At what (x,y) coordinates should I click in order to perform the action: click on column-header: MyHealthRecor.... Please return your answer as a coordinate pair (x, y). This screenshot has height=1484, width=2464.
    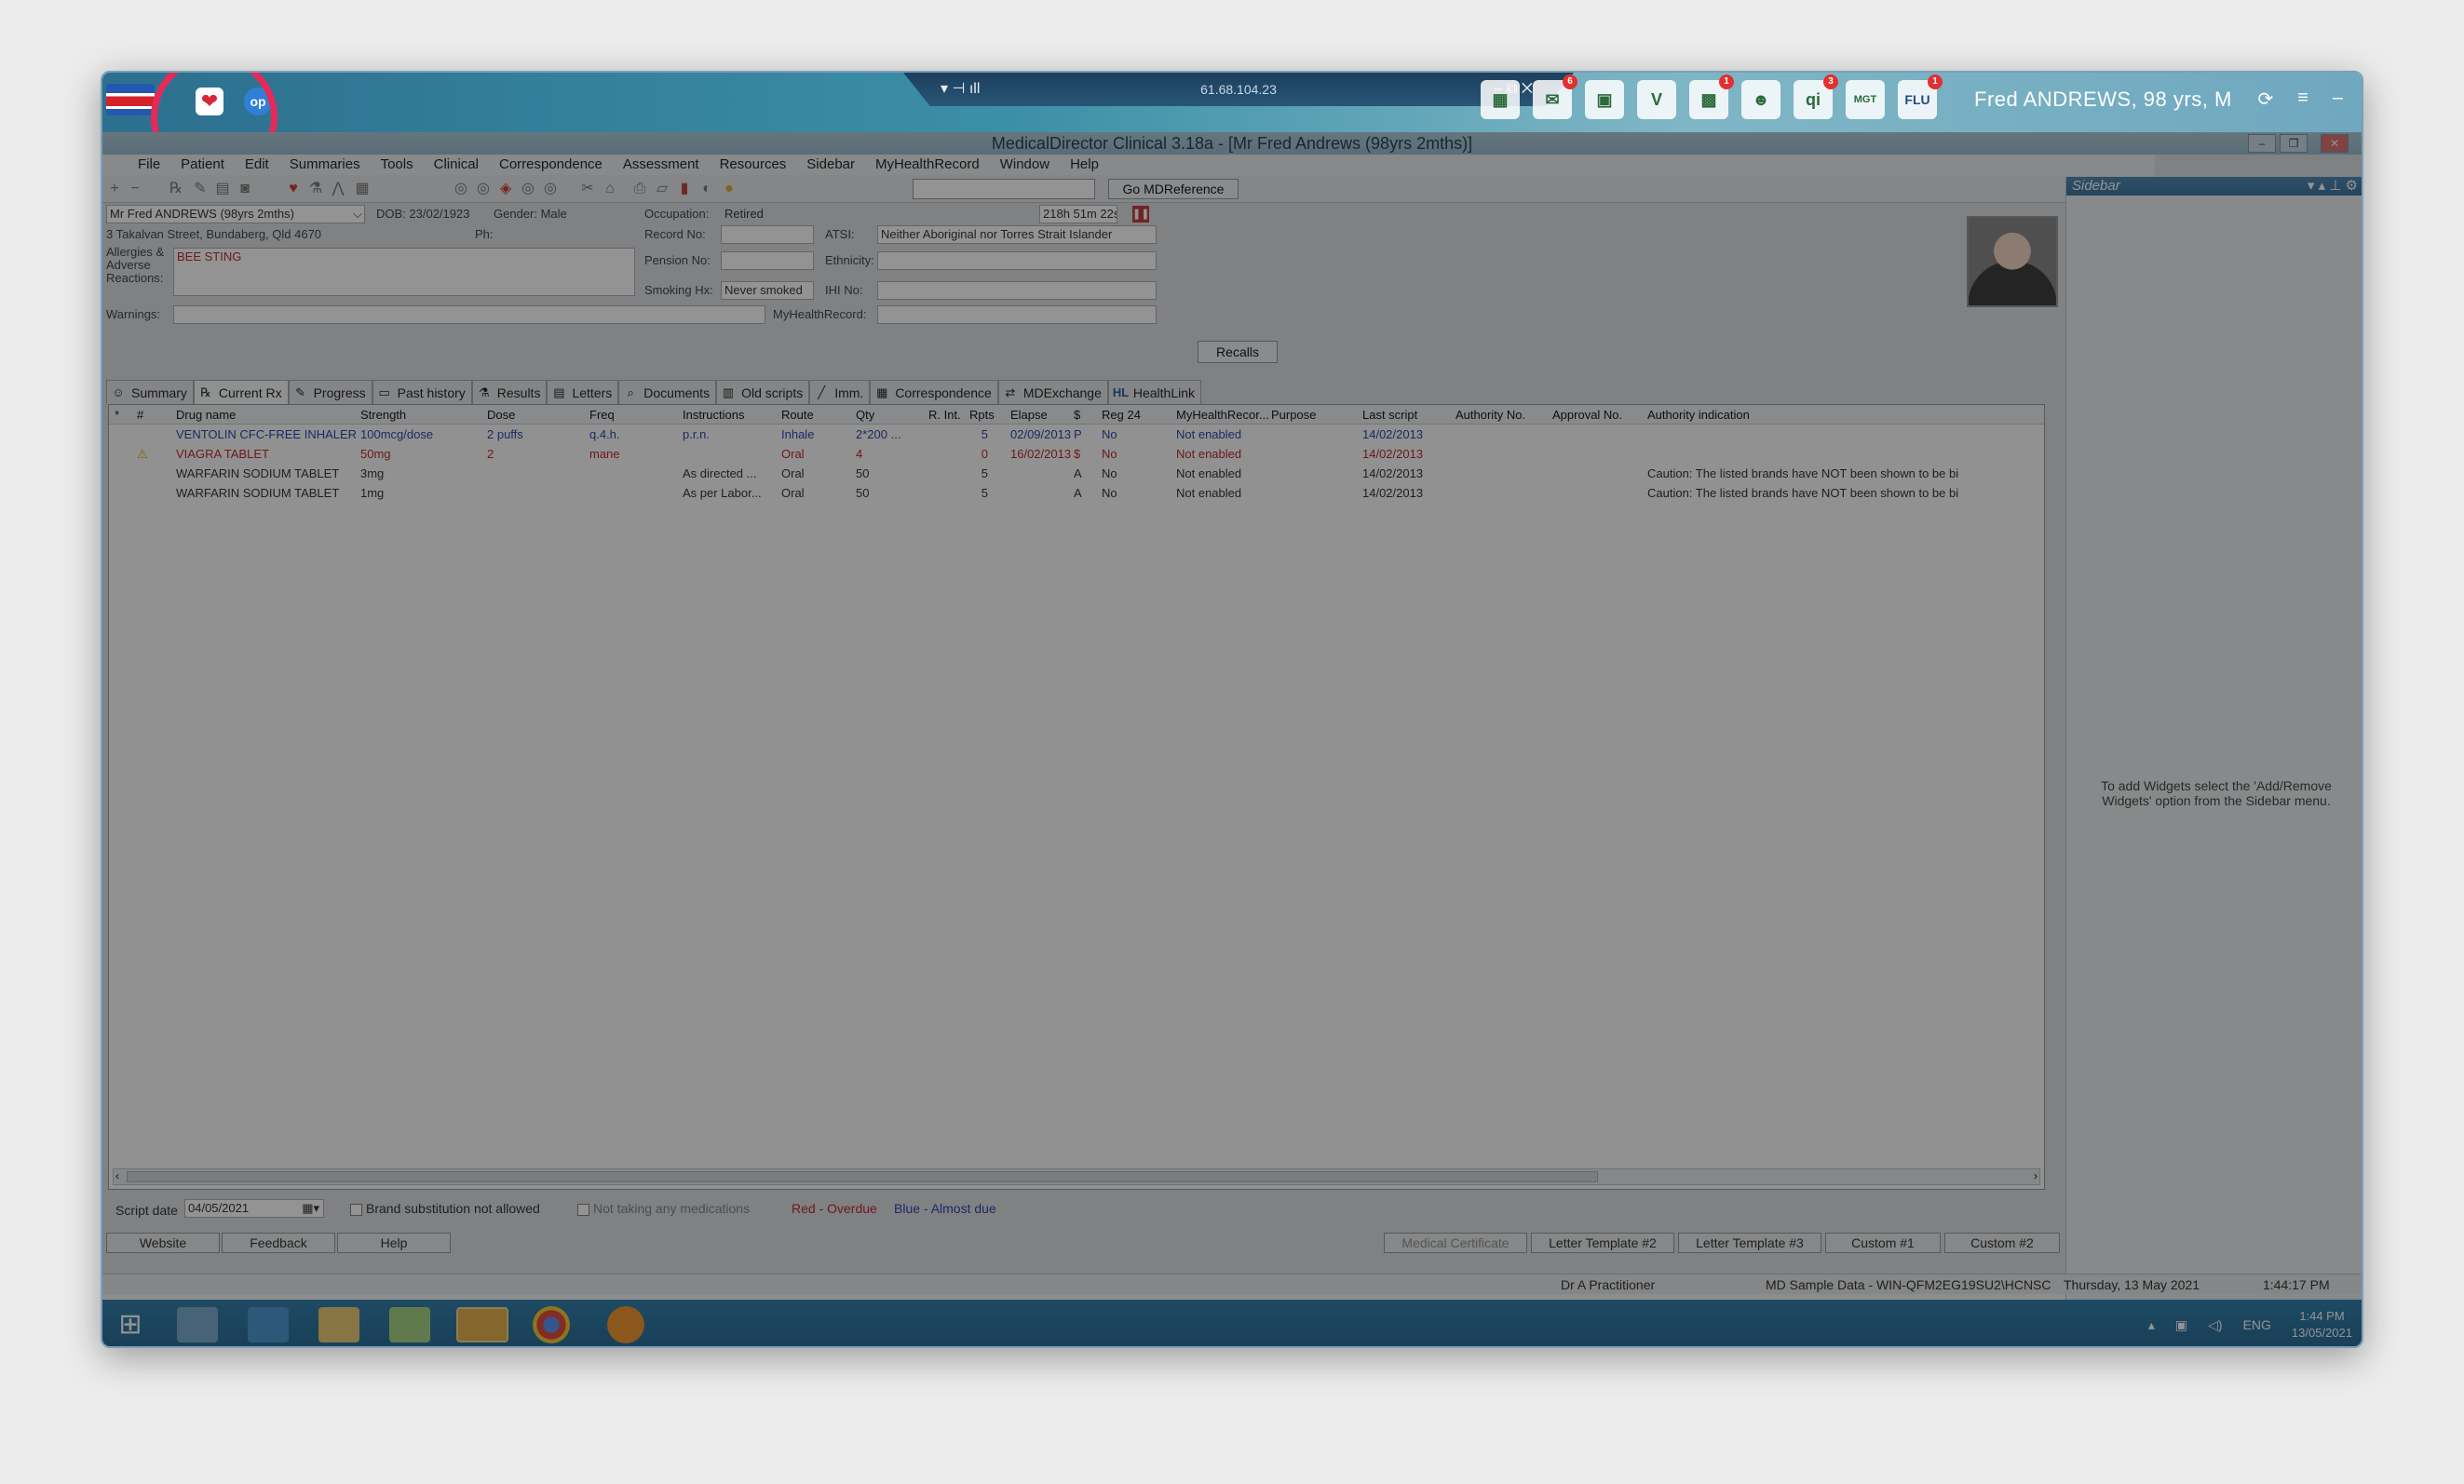
    Looking at the image, I should click on (1222, 415).